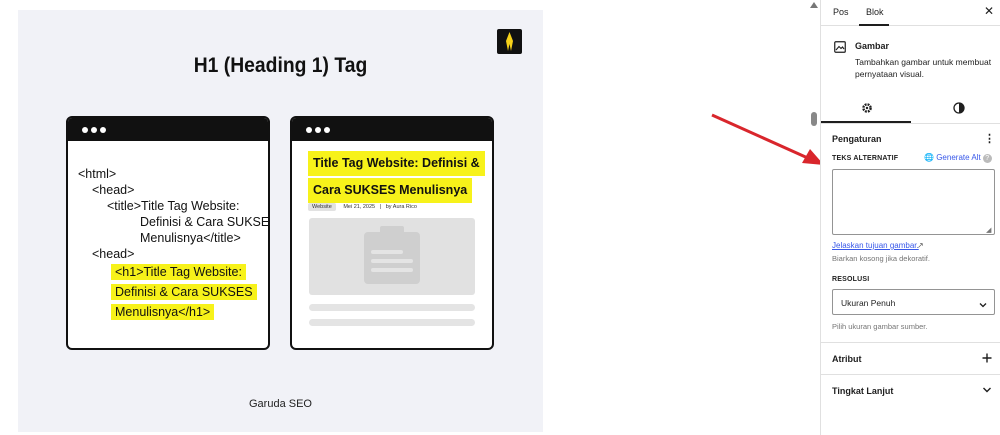  Describe the element at coordinates (857, 139) in the screenshot. I see `settings-section-title: Pengaturan` at that location.